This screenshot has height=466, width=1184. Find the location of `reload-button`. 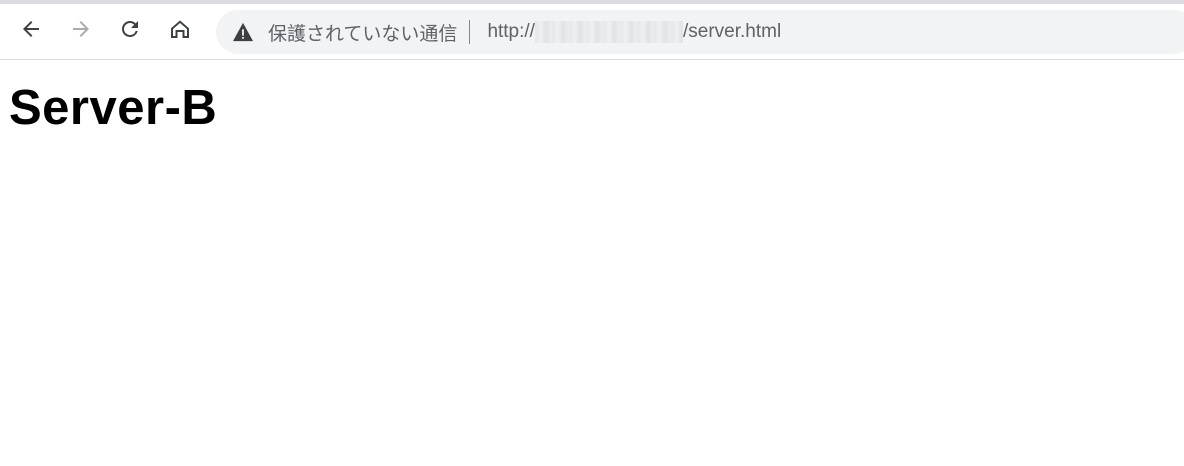

reload-button is located at coordinates (130, 31).